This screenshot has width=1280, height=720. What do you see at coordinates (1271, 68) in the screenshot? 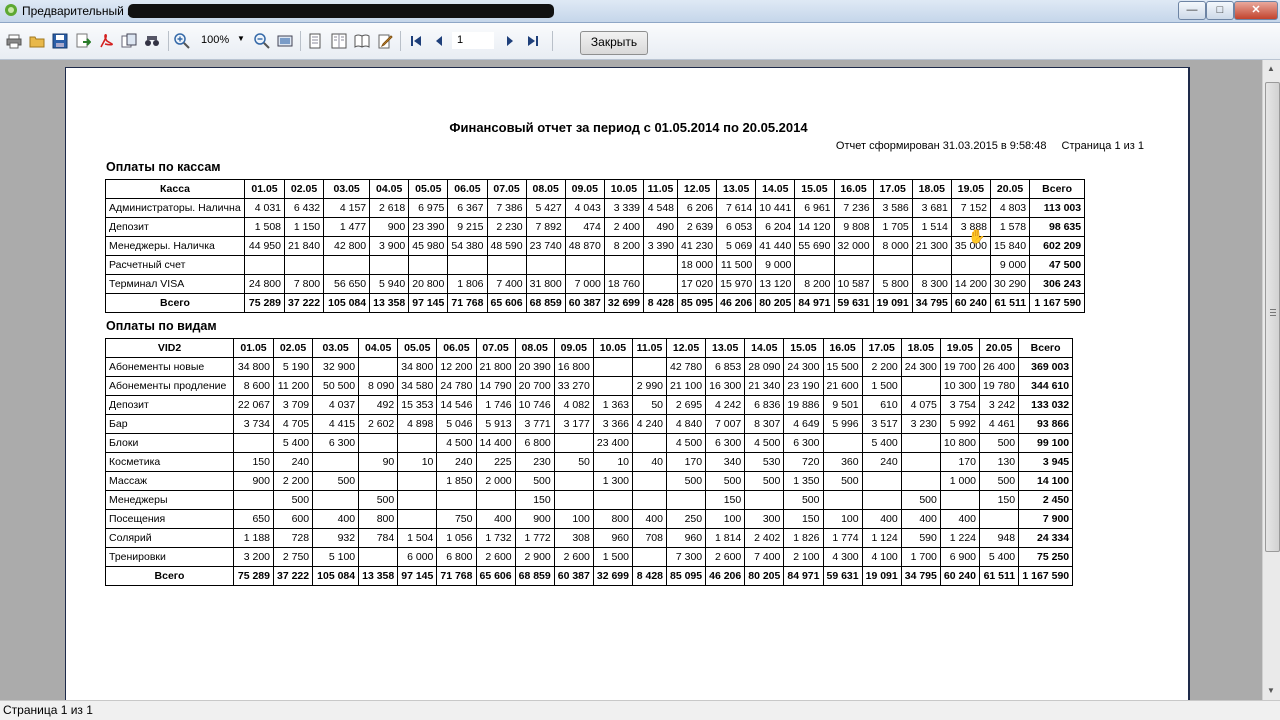
I see `scroll-up-icon: ▲` at bounding box center [1271, 68].